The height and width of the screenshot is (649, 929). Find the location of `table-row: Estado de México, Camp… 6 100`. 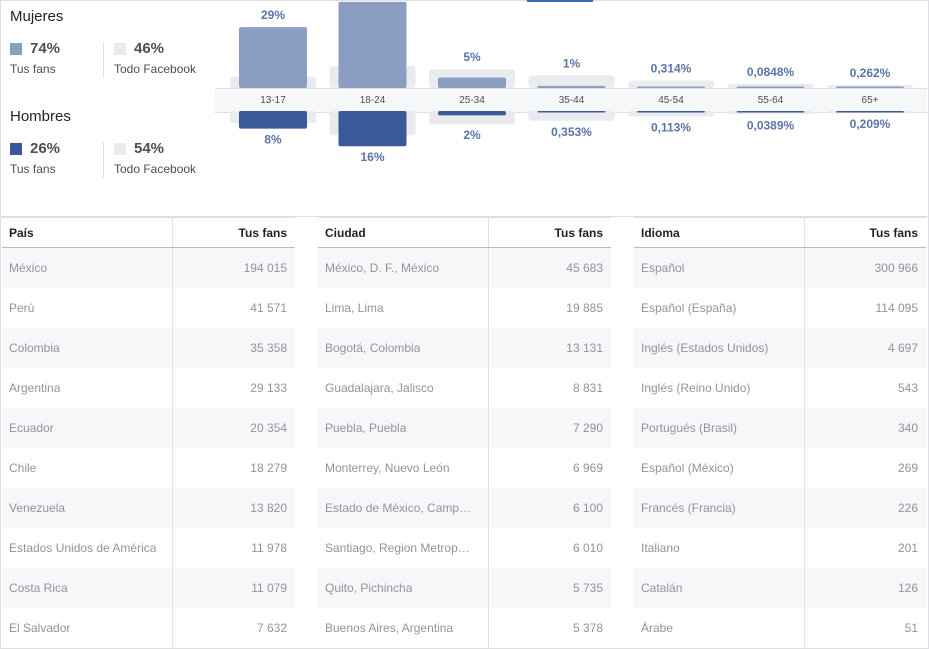

table-row: Estado de México, Camp… 6 100 is located at coordinates (464, 508).